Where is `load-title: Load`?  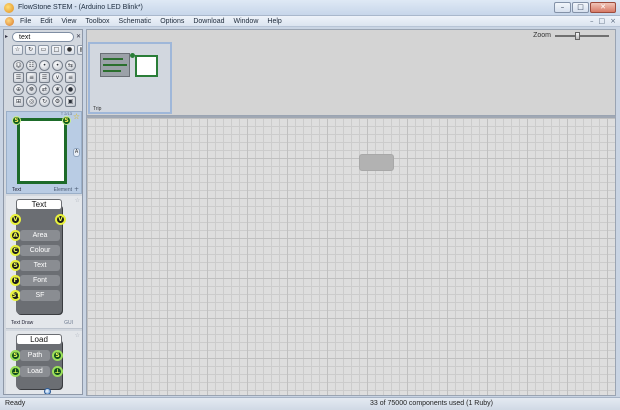
load-title: Load is located at coordinates (39, 339).